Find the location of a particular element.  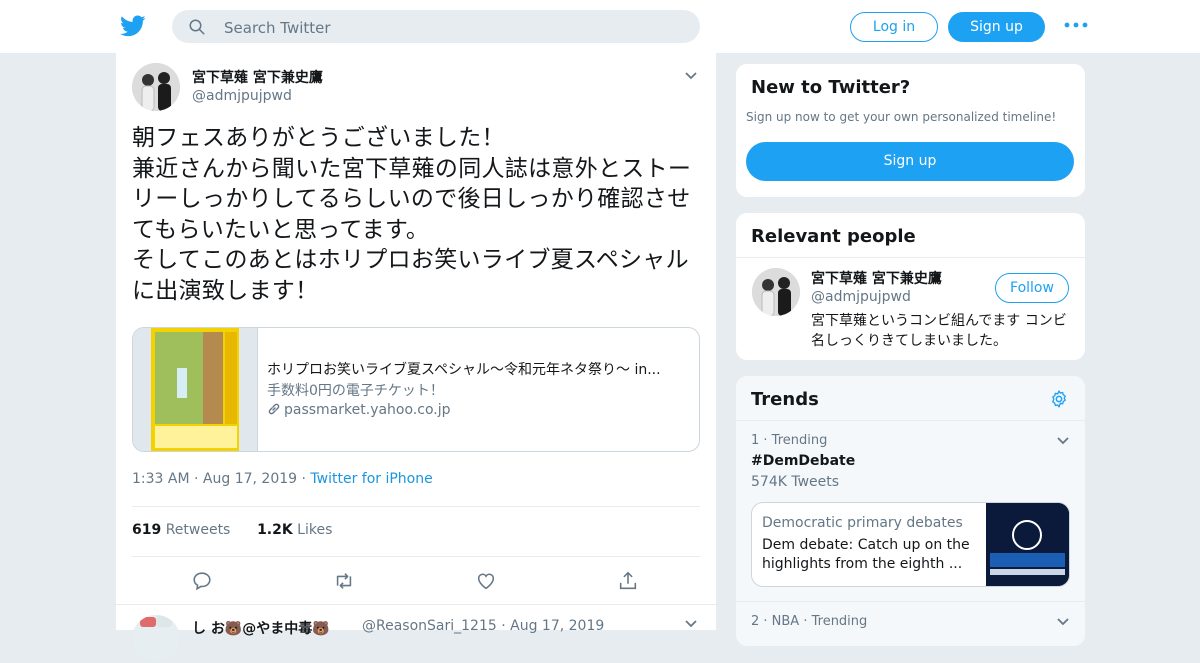

trend-rank: 2 · NBA · Trending is located at coordinates (809, 621).